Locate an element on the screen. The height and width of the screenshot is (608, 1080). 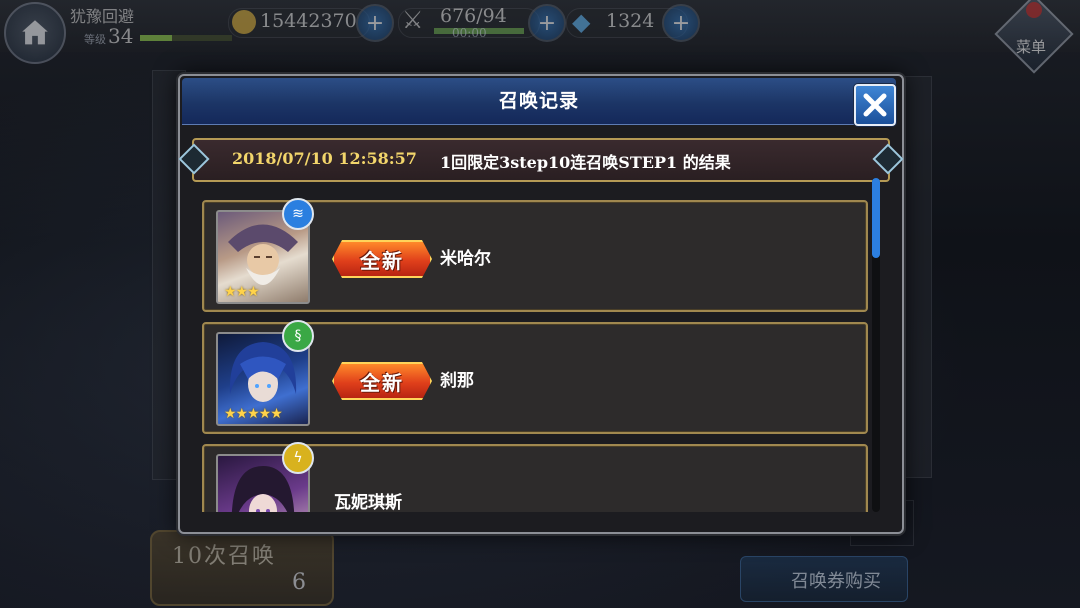
add-gem-button: + is located at coordinates (681, 23).